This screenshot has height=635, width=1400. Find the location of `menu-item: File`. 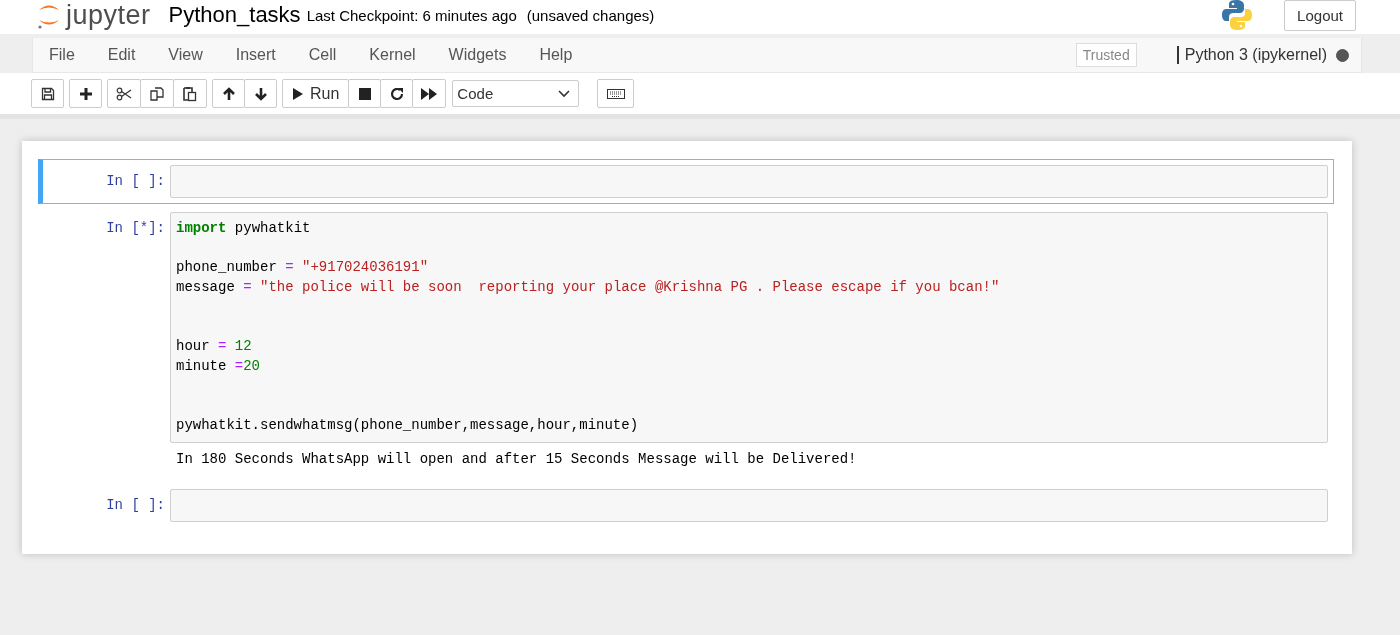

menu-item: File is located at coordinates (62, 55).